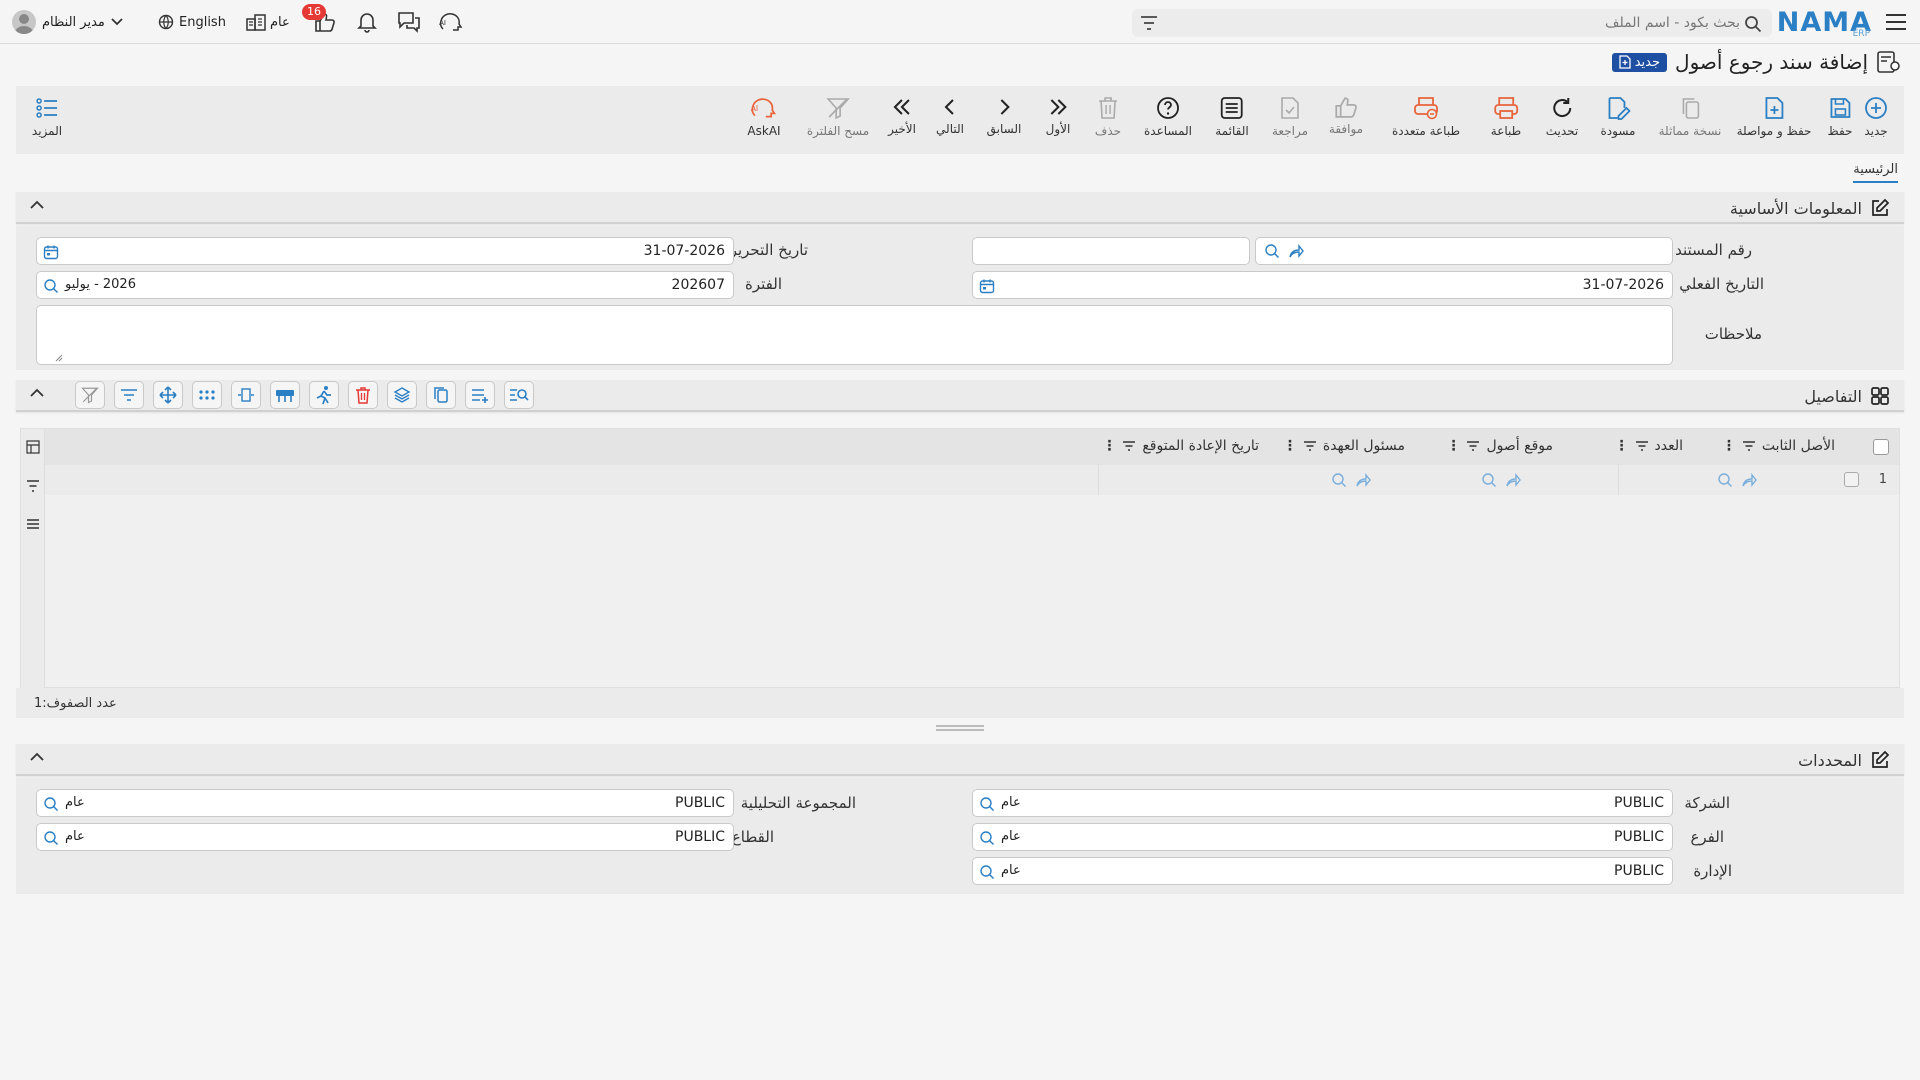  What do you see at coordinates (33, 524) in the screenshot?
I see `menu-lines-icon` at bounding box center [33, 524].